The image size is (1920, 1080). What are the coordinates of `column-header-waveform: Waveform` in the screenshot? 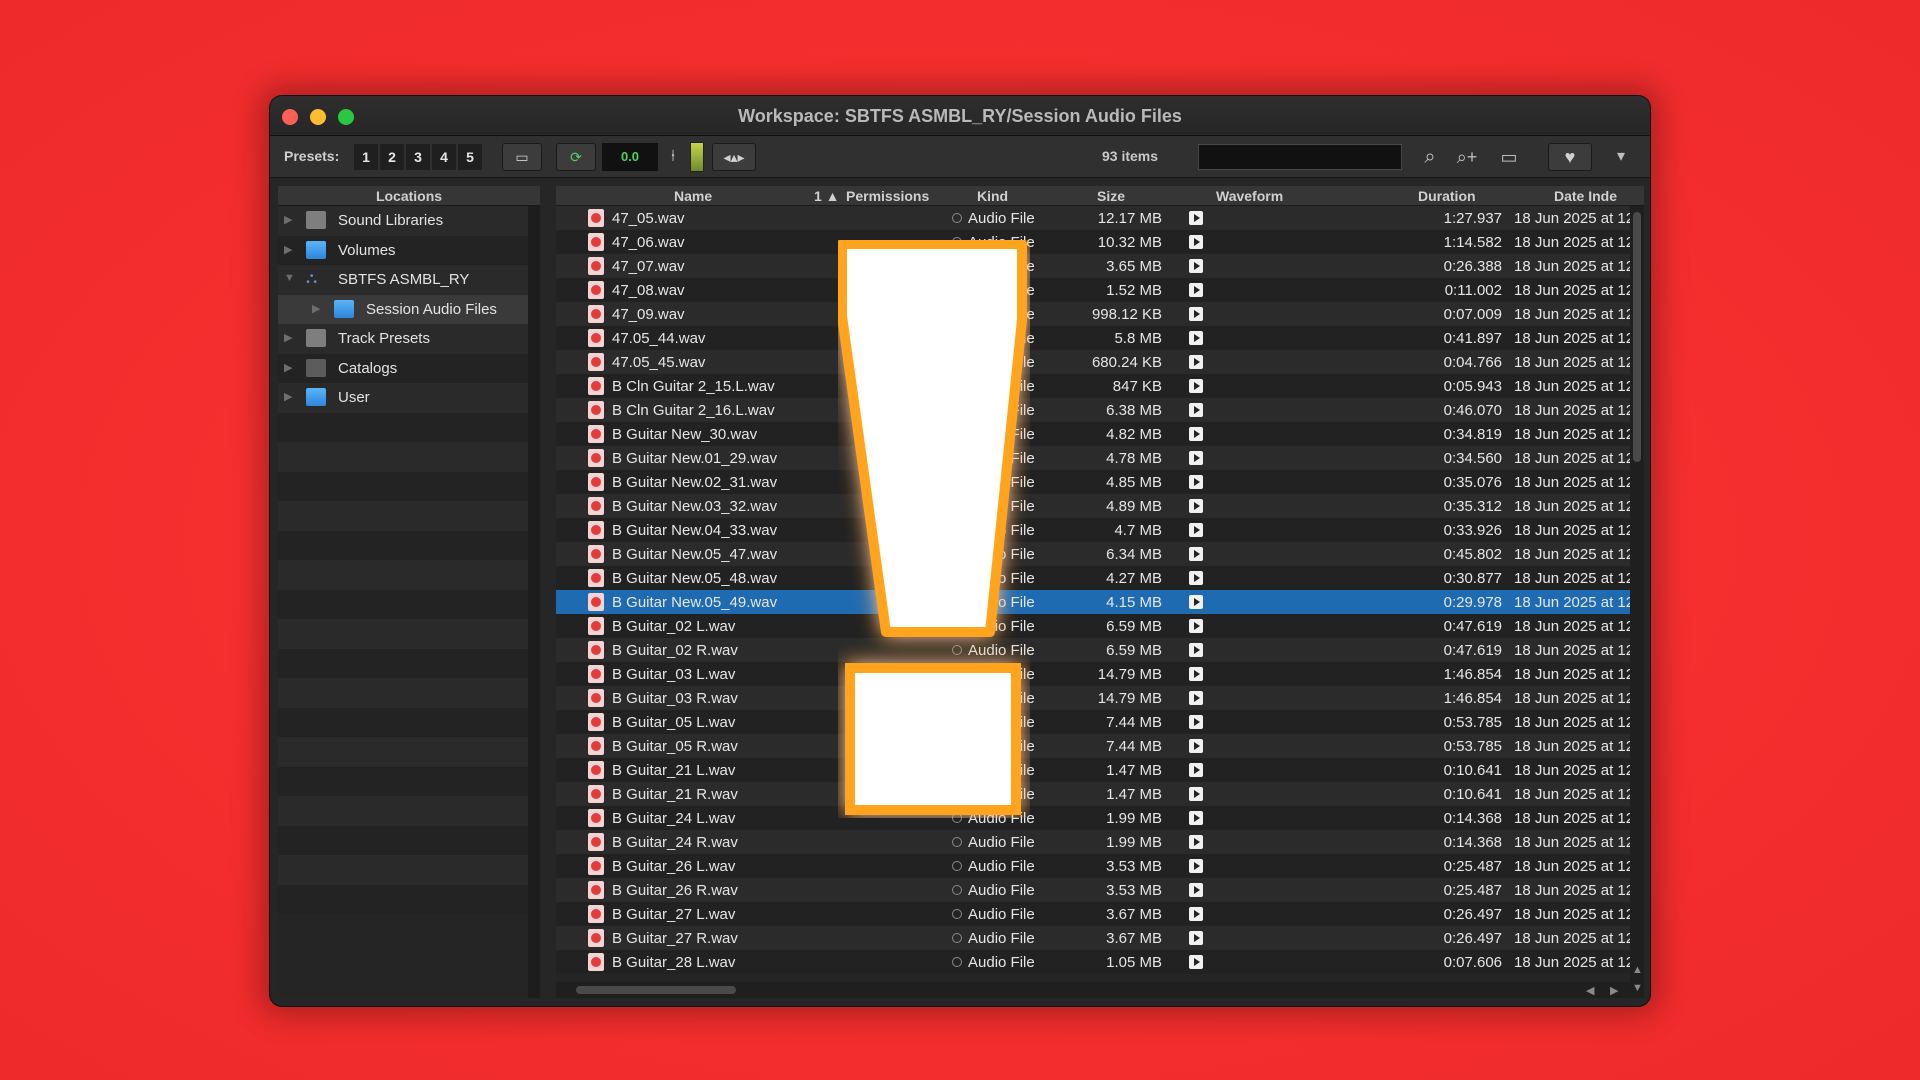 It's located at (1249, 196).